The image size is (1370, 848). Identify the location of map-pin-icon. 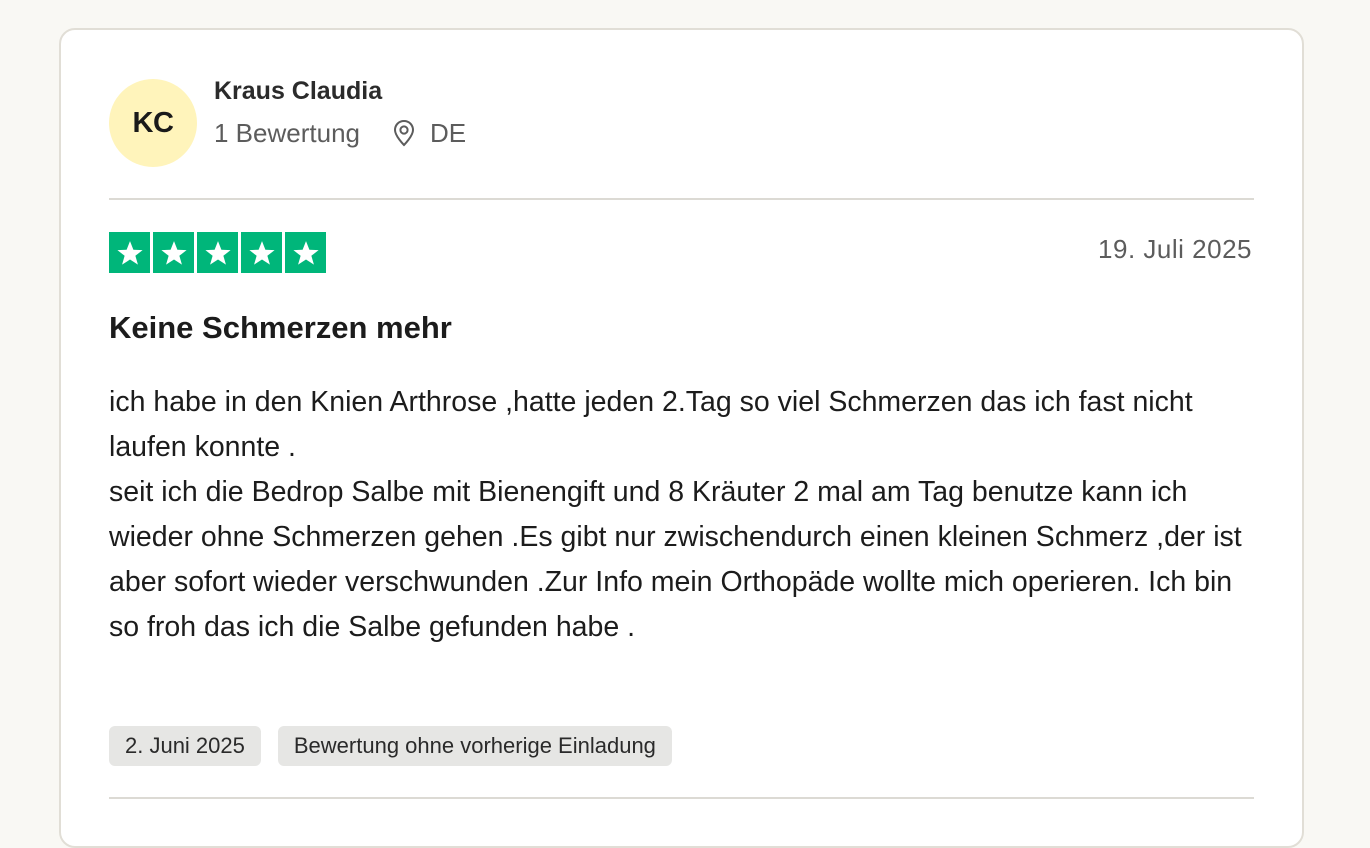
(403, 133).